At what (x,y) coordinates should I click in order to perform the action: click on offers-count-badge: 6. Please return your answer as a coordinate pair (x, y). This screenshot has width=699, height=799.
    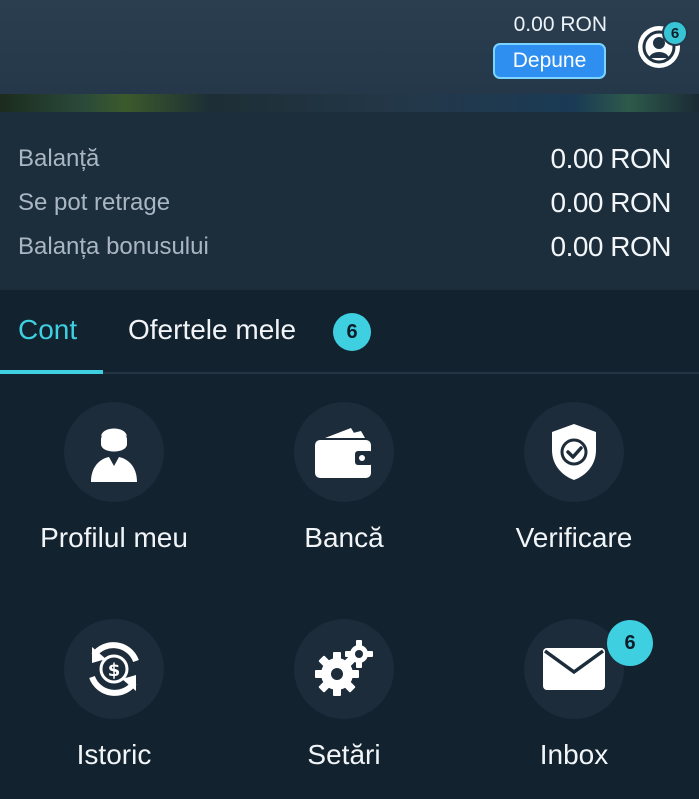
    Looking at the image, I should click on (352, 332).